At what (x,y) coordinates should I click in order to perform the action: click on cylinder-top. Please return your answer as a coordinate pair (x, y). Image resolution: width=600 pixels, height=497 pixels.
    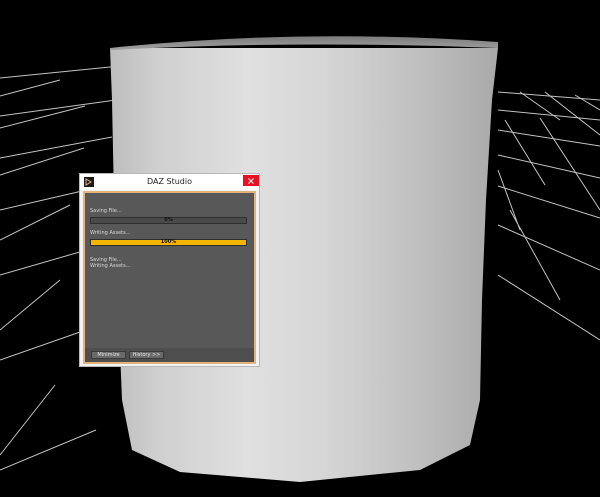
    Looking at the image, I should click on (304, 43).